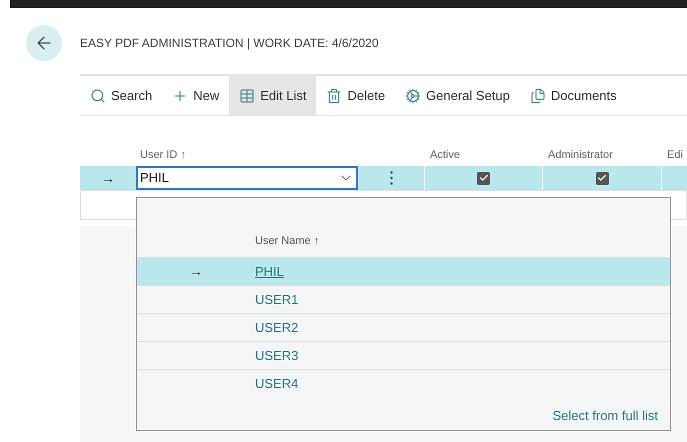 Image resolution: width=687 pixels, height=442 pixels. What do you see at coordinates (196, 95) in the screenshot?
I see `toolbar-button: New` at bounding box center [196, 95].